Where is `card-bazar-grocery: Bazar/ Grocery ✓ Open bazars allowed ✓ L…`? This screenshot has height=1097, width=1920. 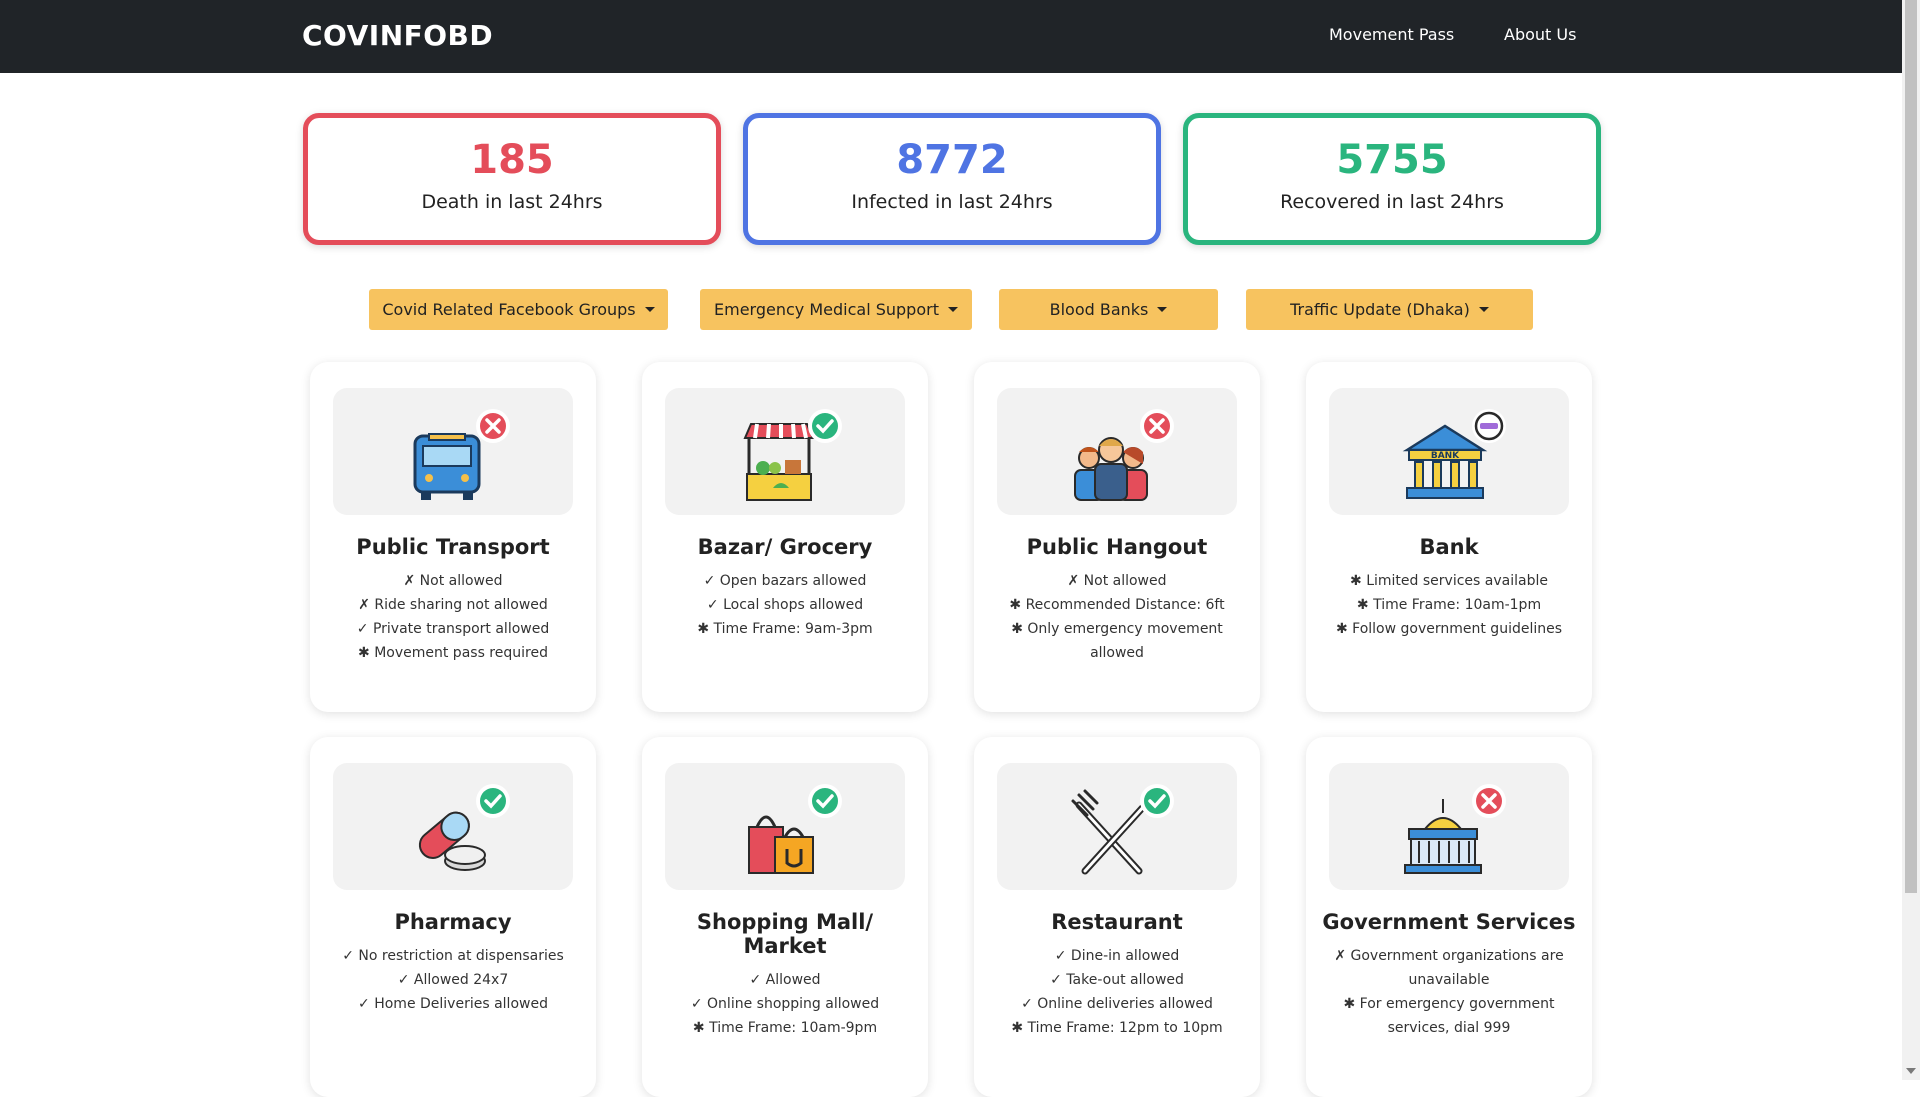 card-bazar-grocery: Bazar/ Grocery ✓ Open bazars allowed ✓ L… is located at coordinates (785, 537).